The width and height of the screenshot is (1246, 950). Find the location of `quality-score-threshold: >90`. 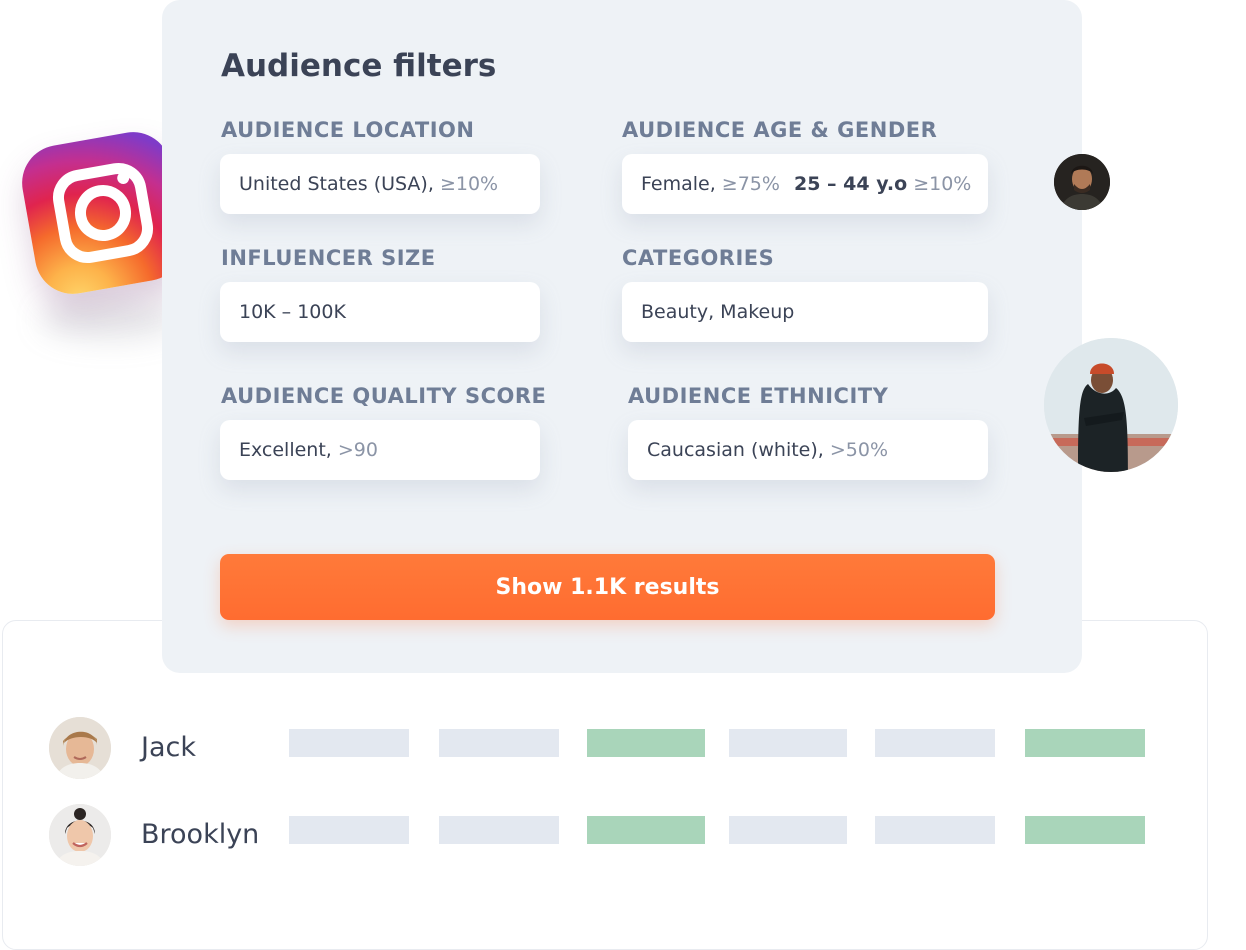

quality-score-threshold: >90 is located at coordinates (357, 450).